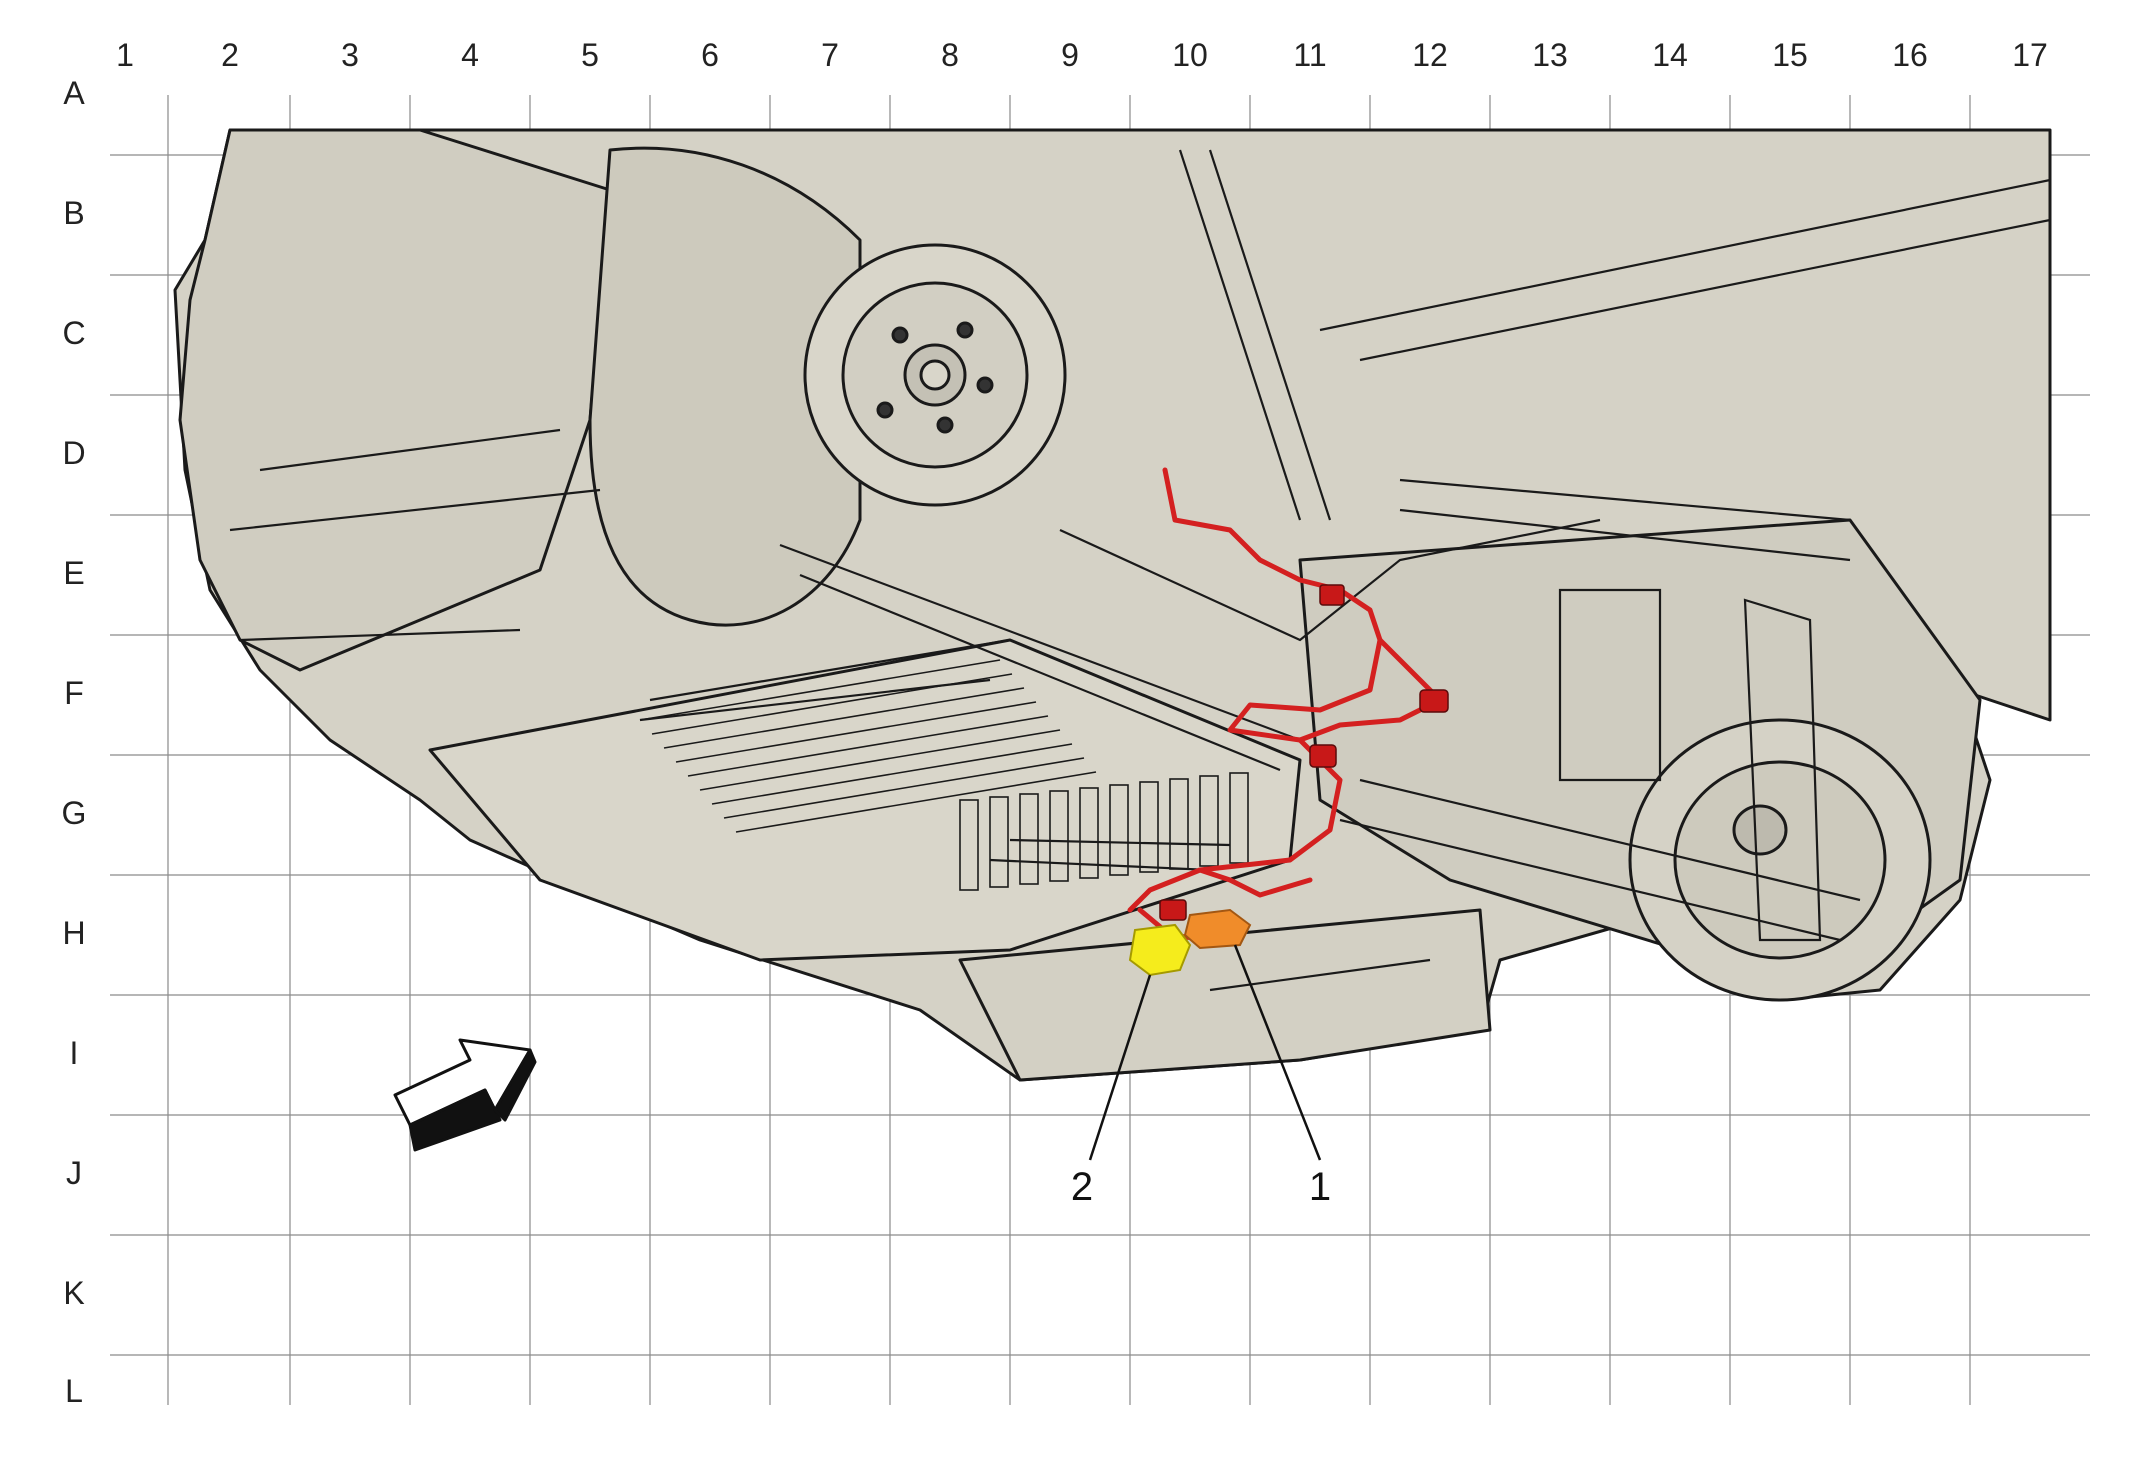 The image size is (2130, 1479). Describe the element at coordinates (125, 55) in the screenshot. I see `grid-column-label: 1` at that location.